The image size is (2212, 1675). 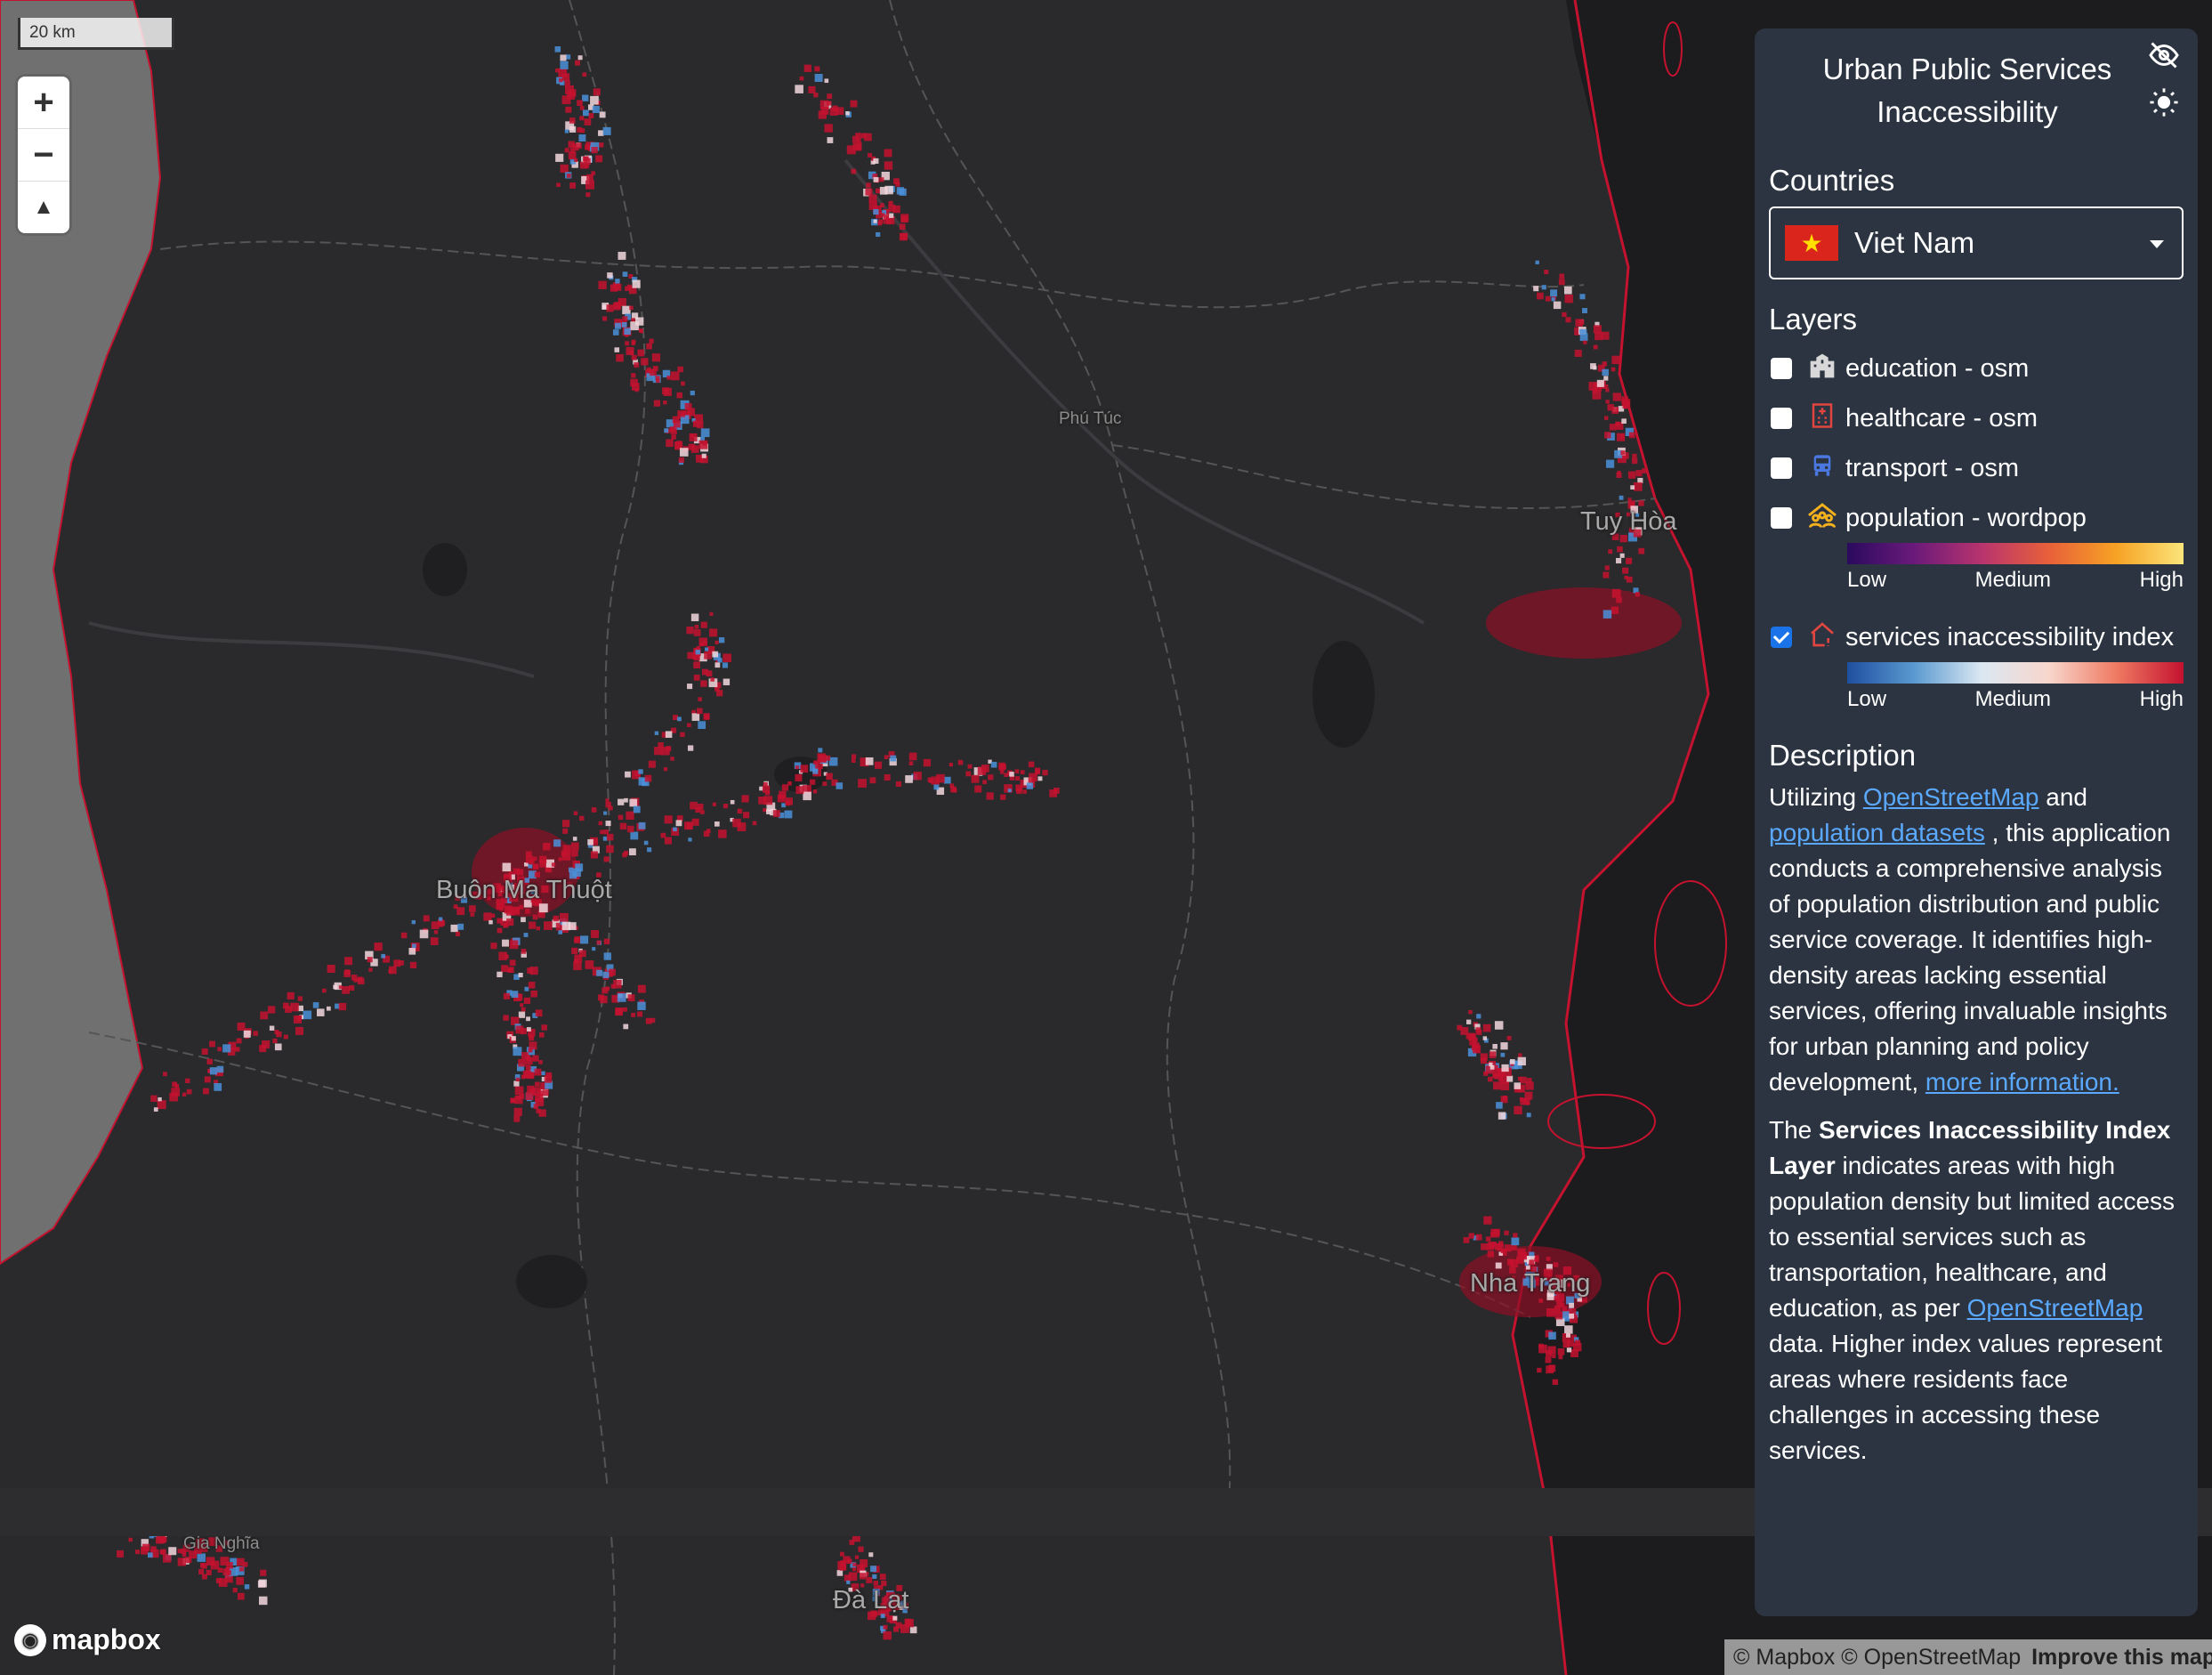 I want to click on mapbox-mark-icon: ◉, so click(x=30, y=1639).